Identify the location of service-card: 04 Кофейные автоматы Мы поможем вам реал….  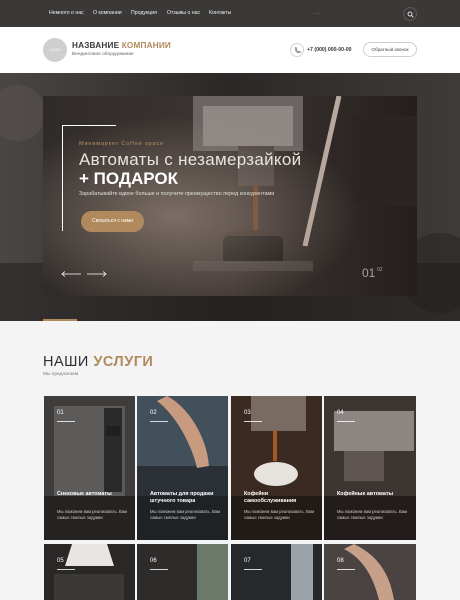
(370, 468).